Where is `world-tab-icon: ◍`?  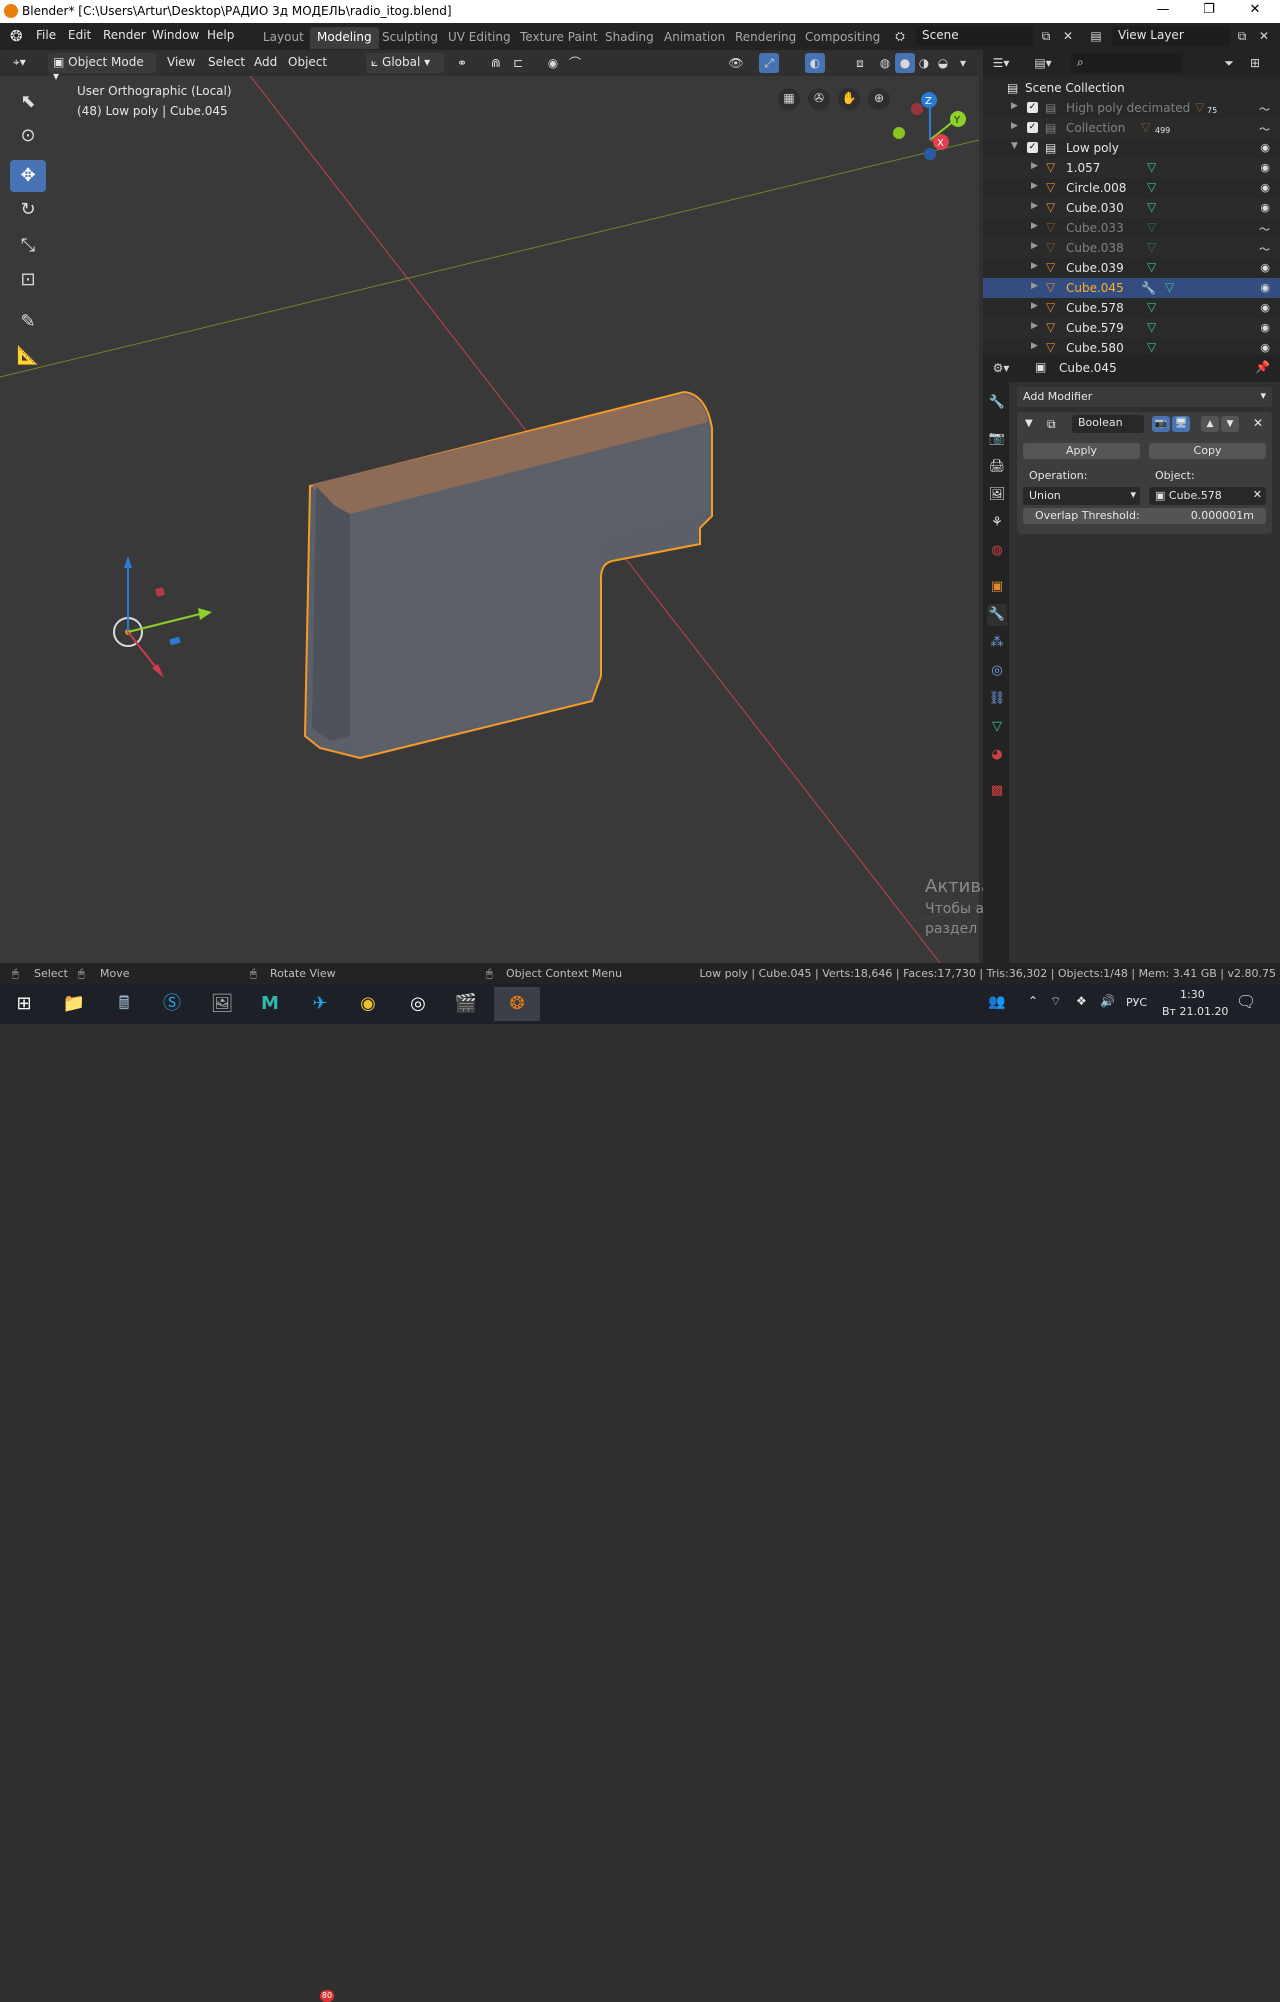
world-tab-icon: ◍ is located at coordinates (997, 551).